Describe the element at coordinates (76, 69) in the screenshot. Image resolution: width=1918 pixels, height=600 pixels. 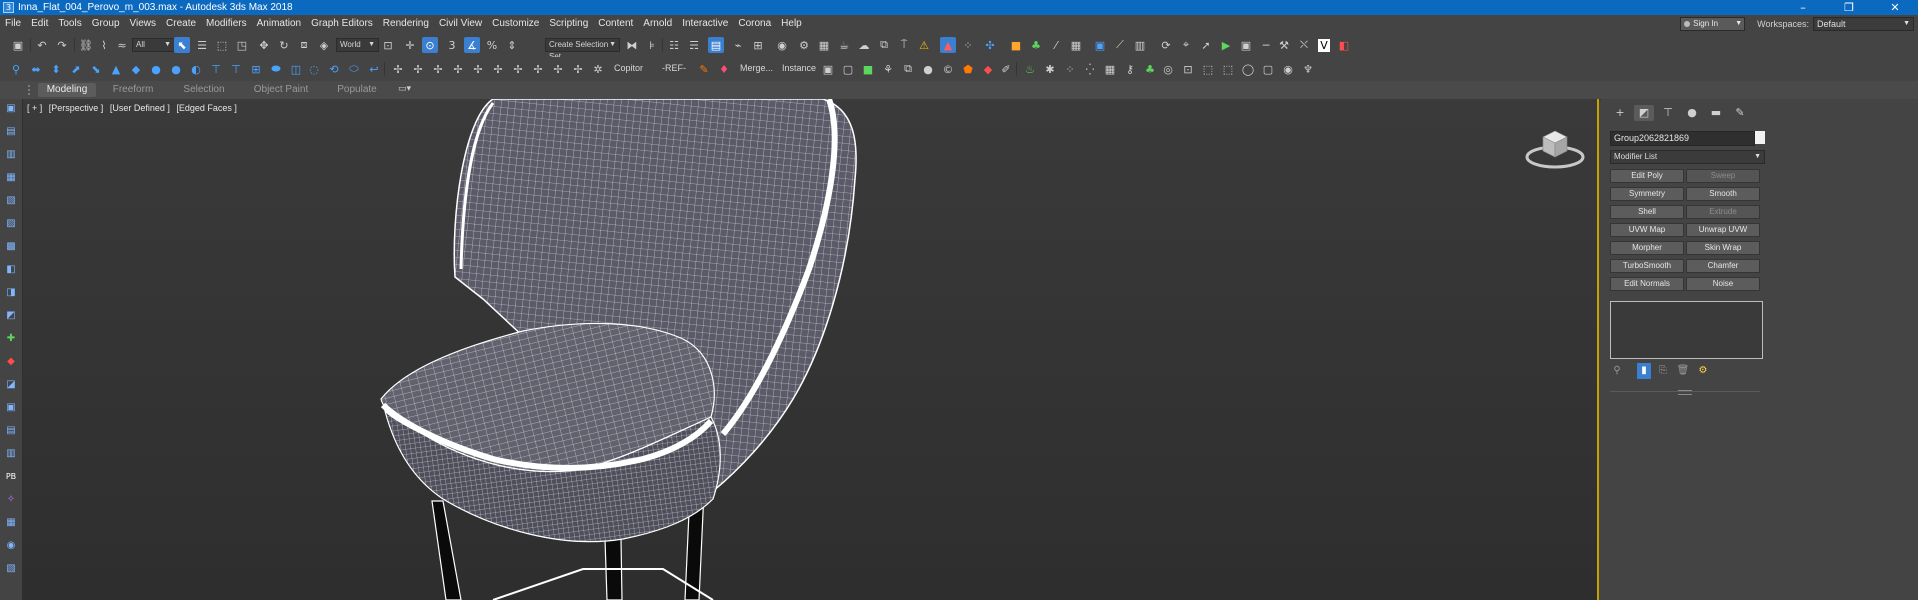
I see `shape-tool-3-icon: ⬈` at that location.